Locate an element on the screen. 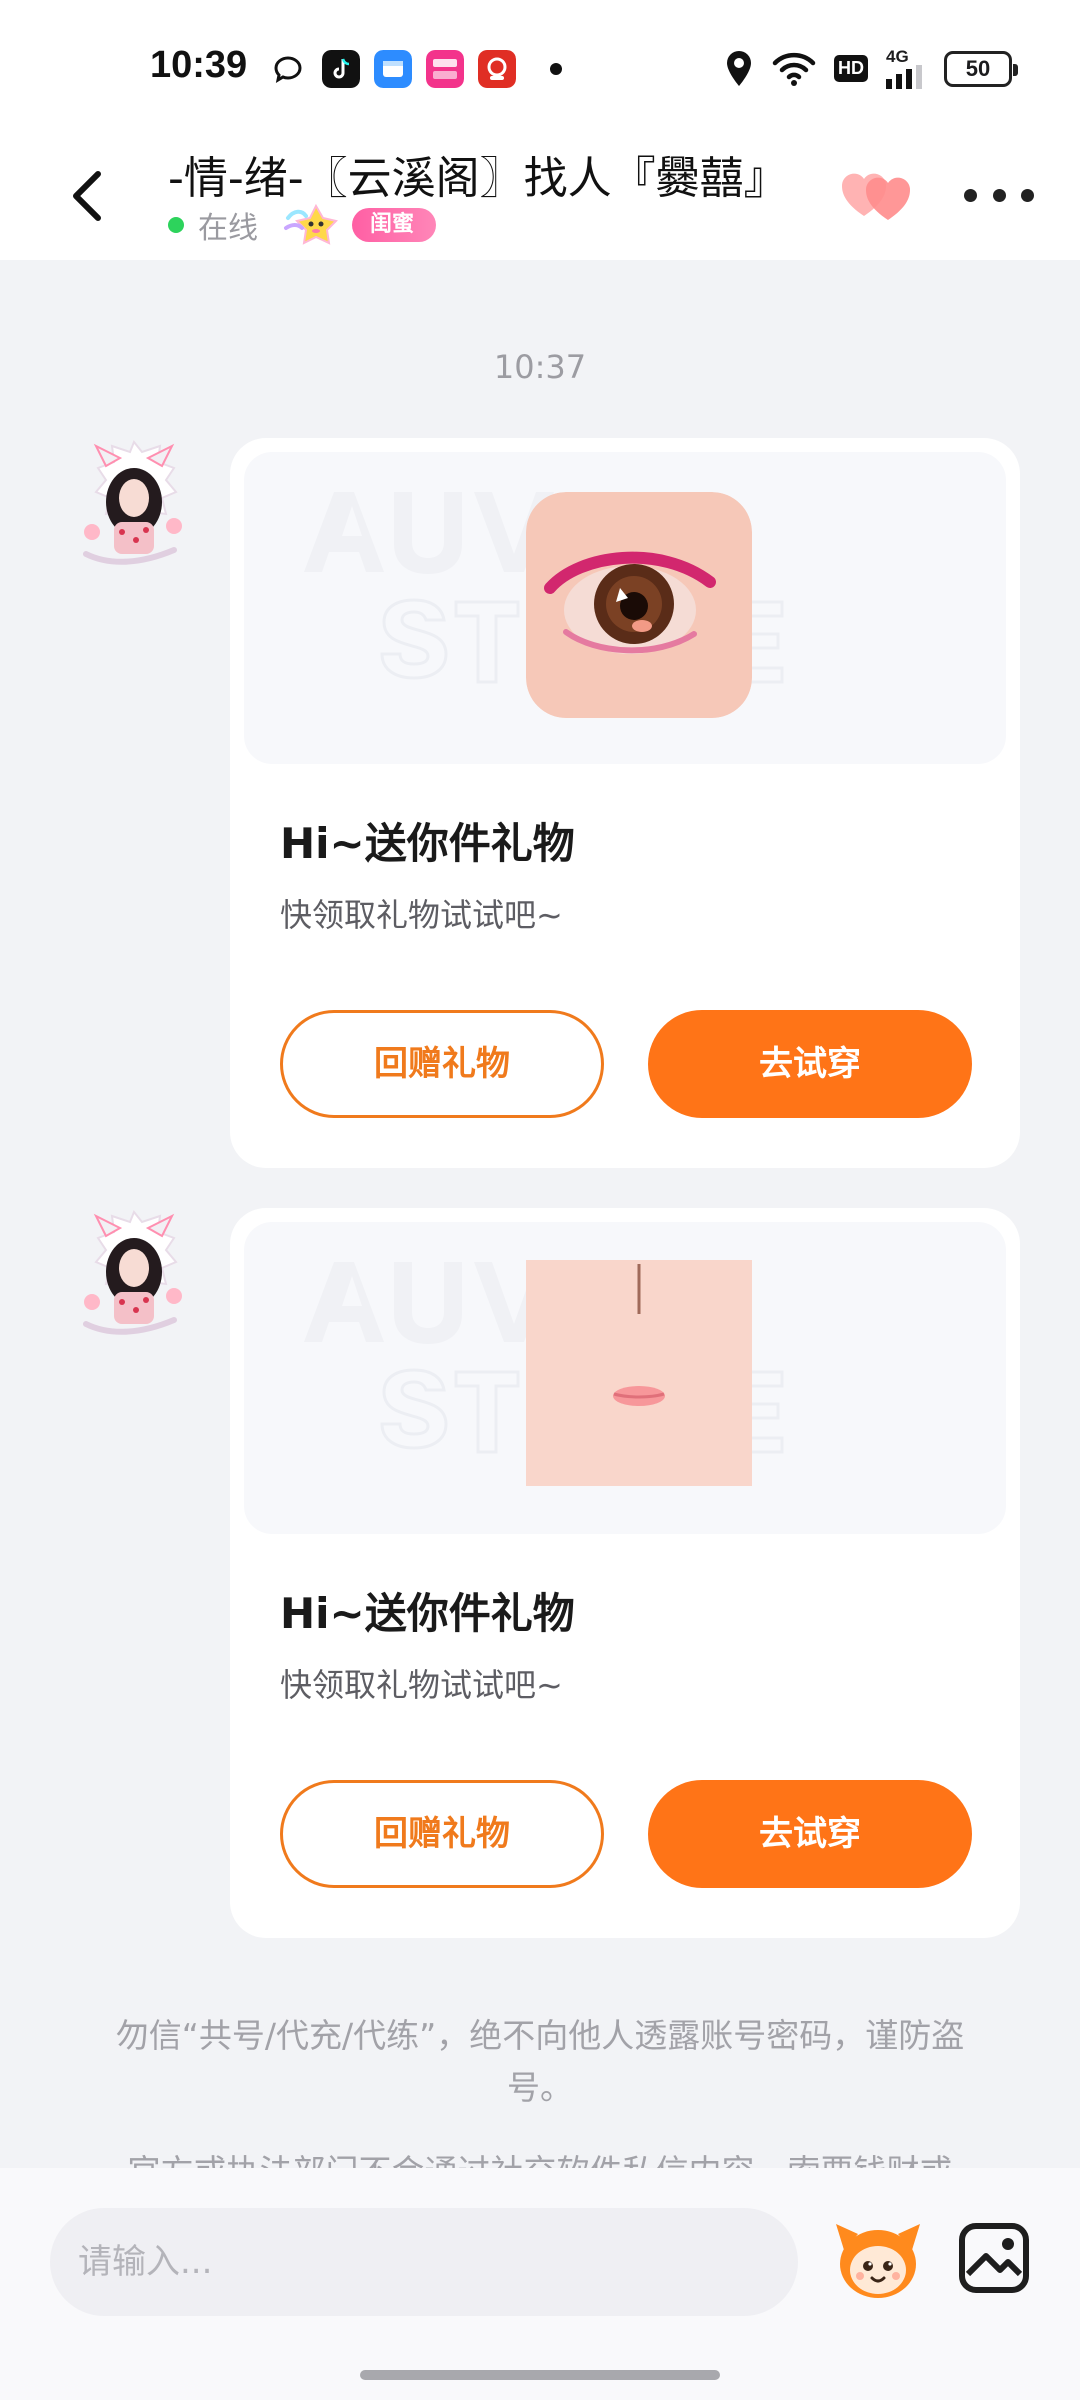 This screenshot has width=1080, height=2400. chat-bubble-icon is located at coordinates (288, 70).